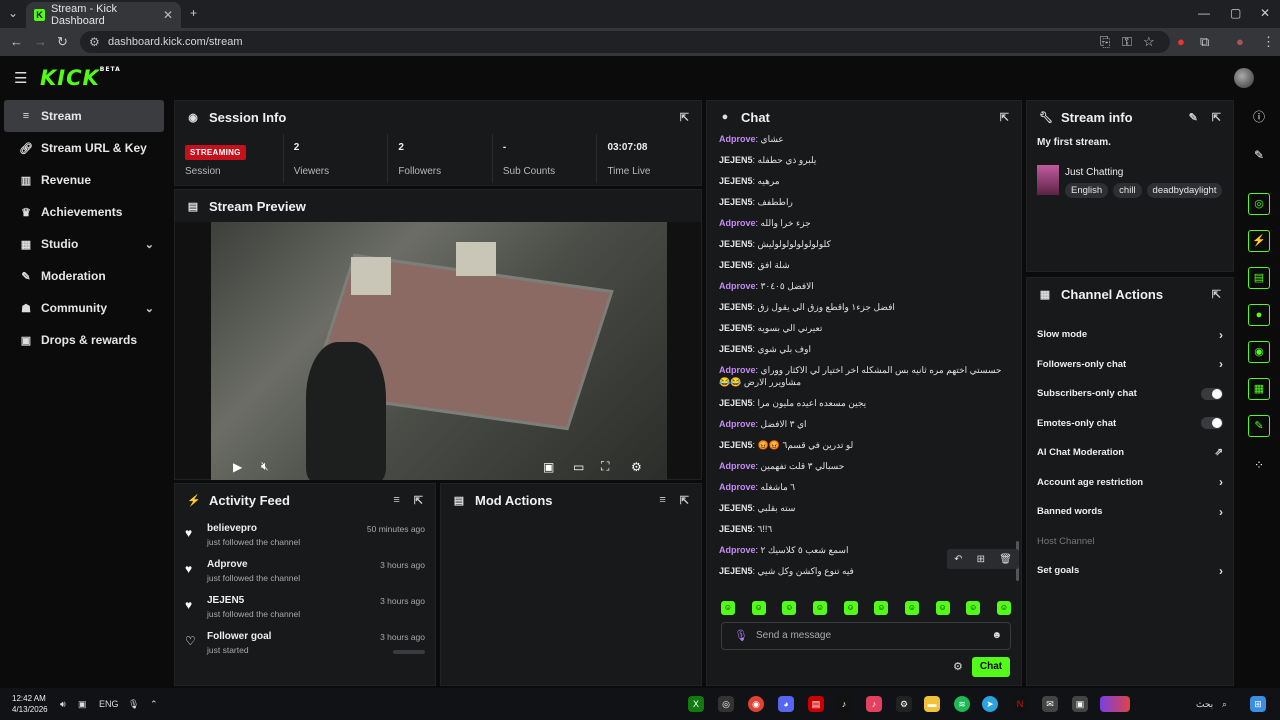 The width and height of the screenshot is (1280, 720). I want to click on emotes-only-toggle, so click(1212, 423).